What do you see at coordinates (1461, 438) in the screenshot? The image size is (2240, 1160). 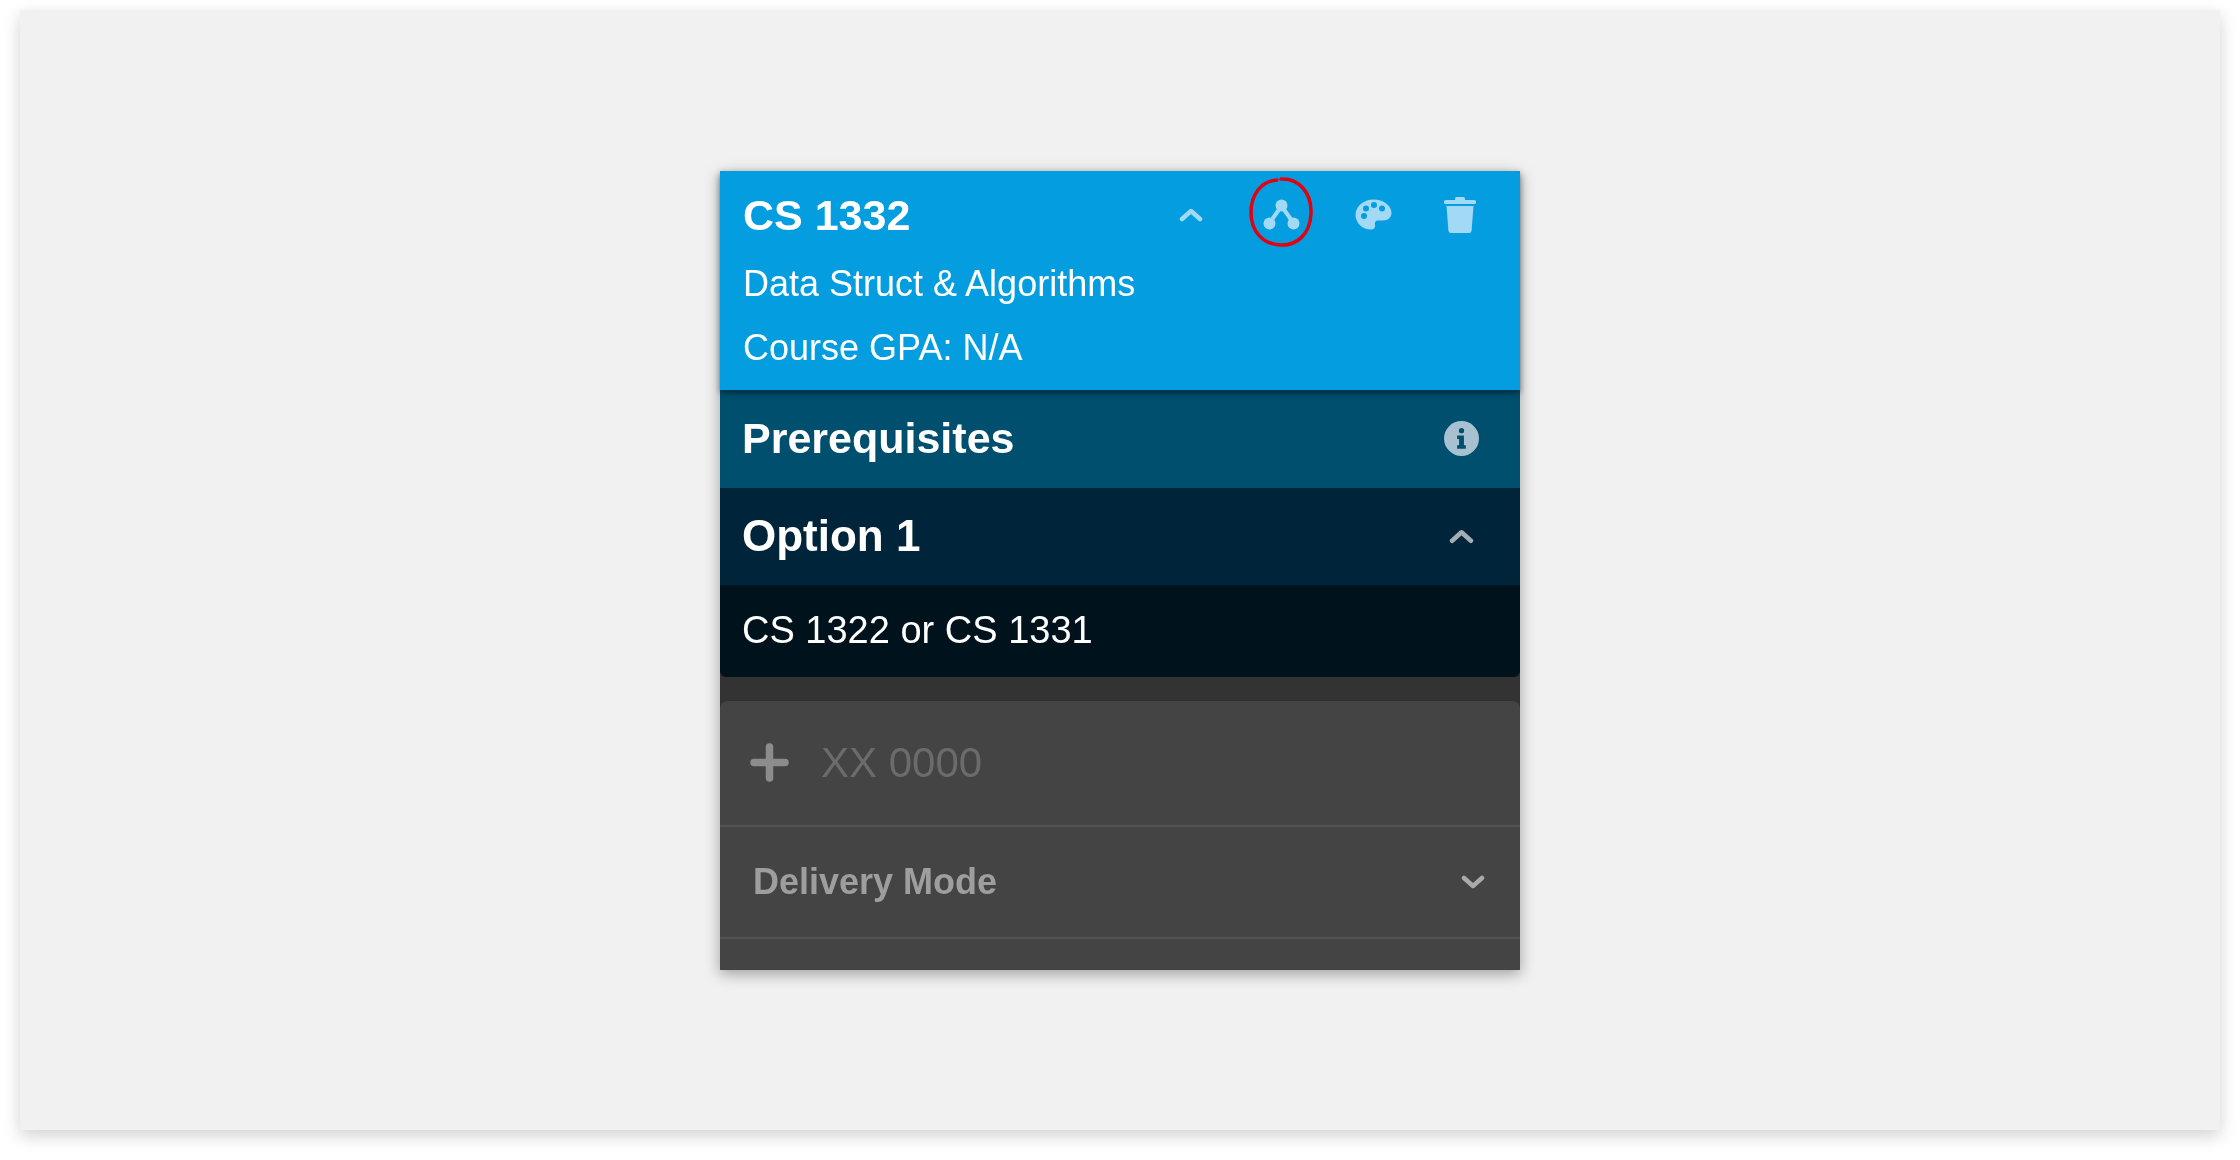 I see `info-icon` at bounding box center [1461, 438].